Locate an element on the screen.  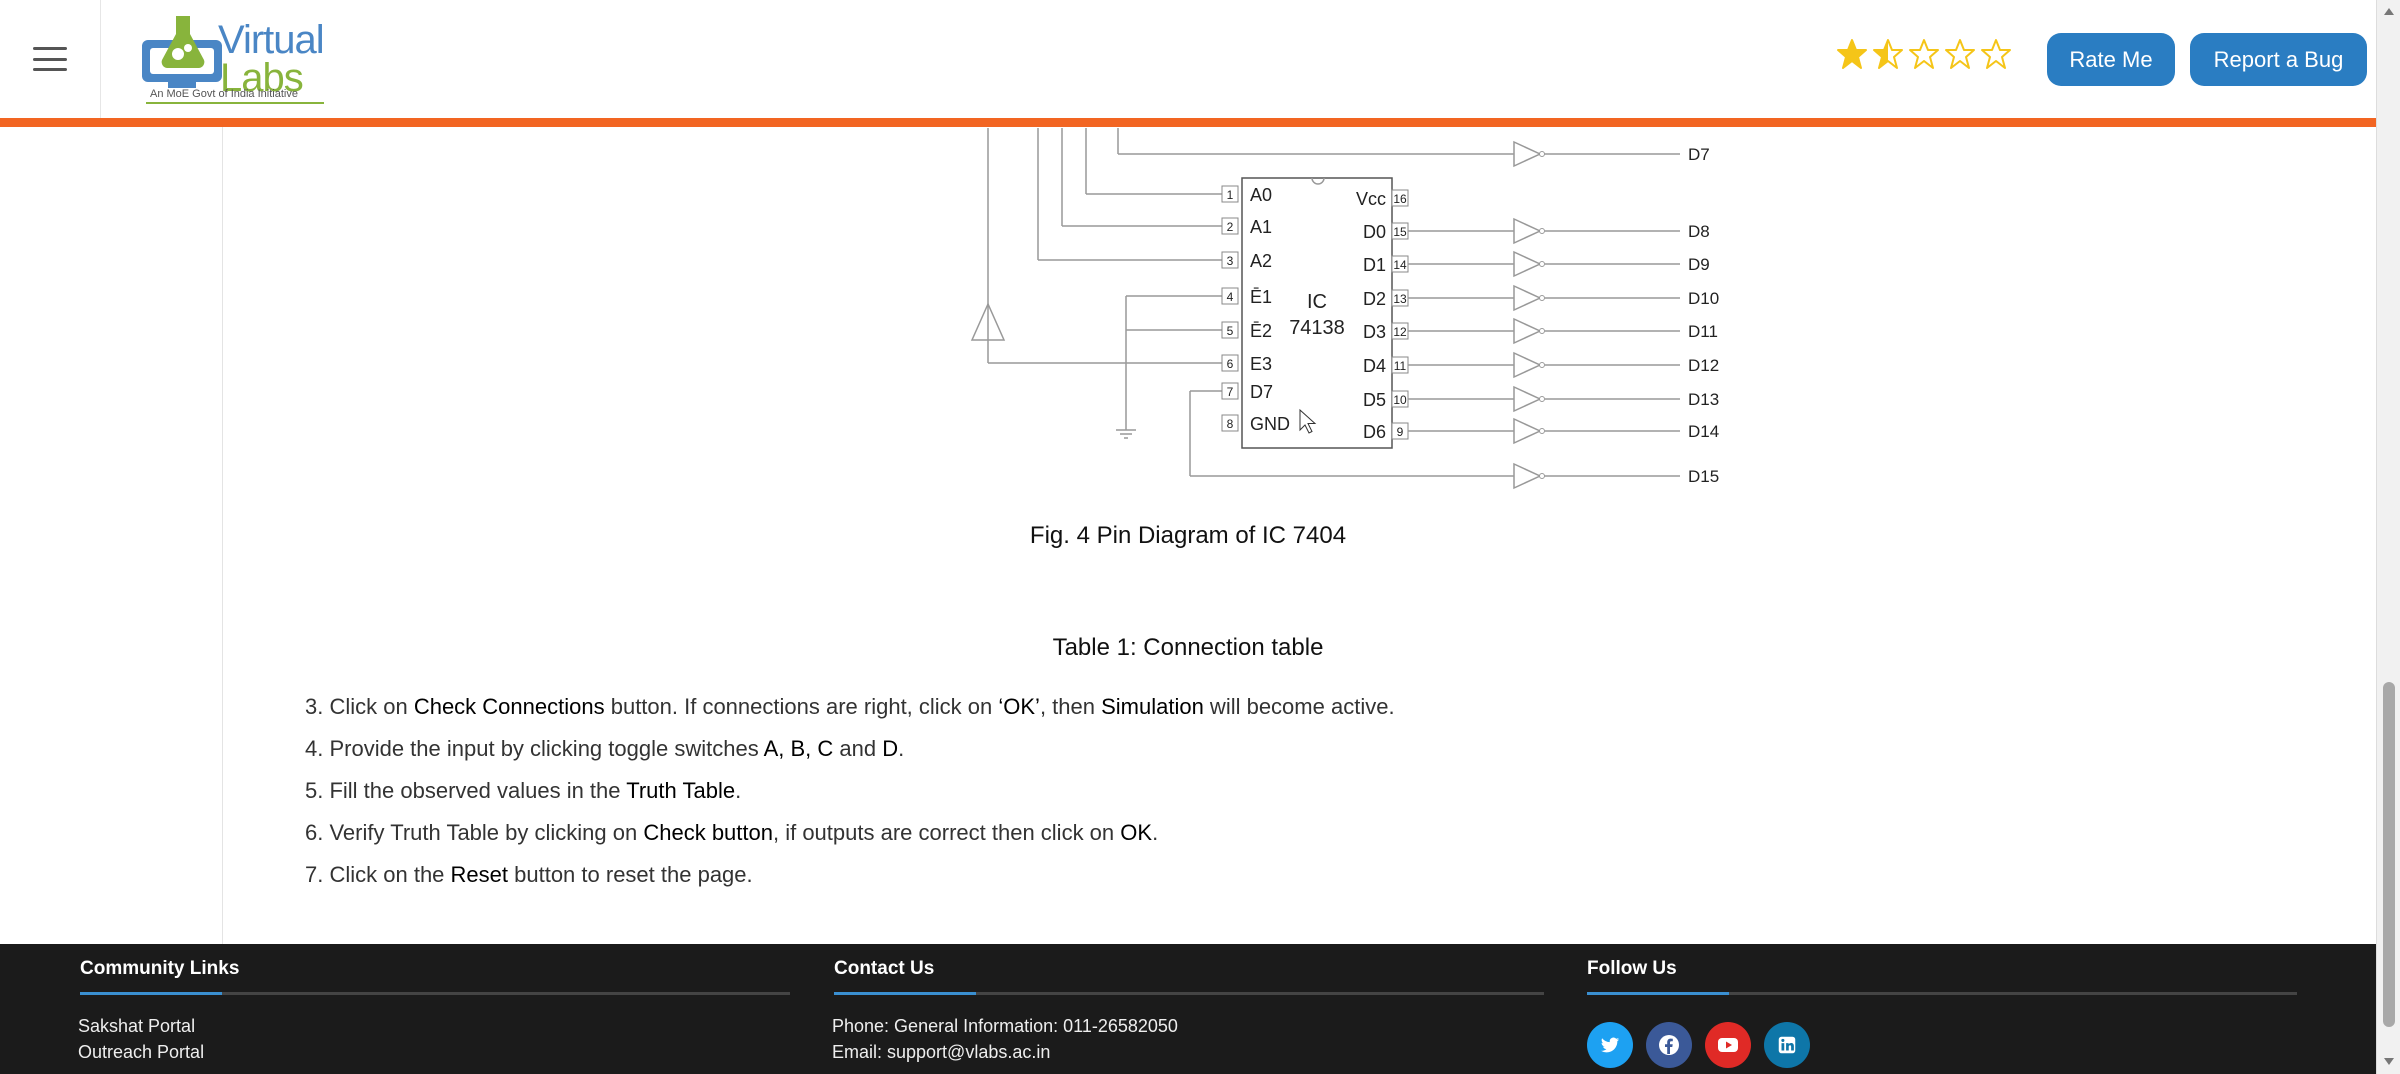
left-pin-number: 5 is located at coordinates (1230, 331).